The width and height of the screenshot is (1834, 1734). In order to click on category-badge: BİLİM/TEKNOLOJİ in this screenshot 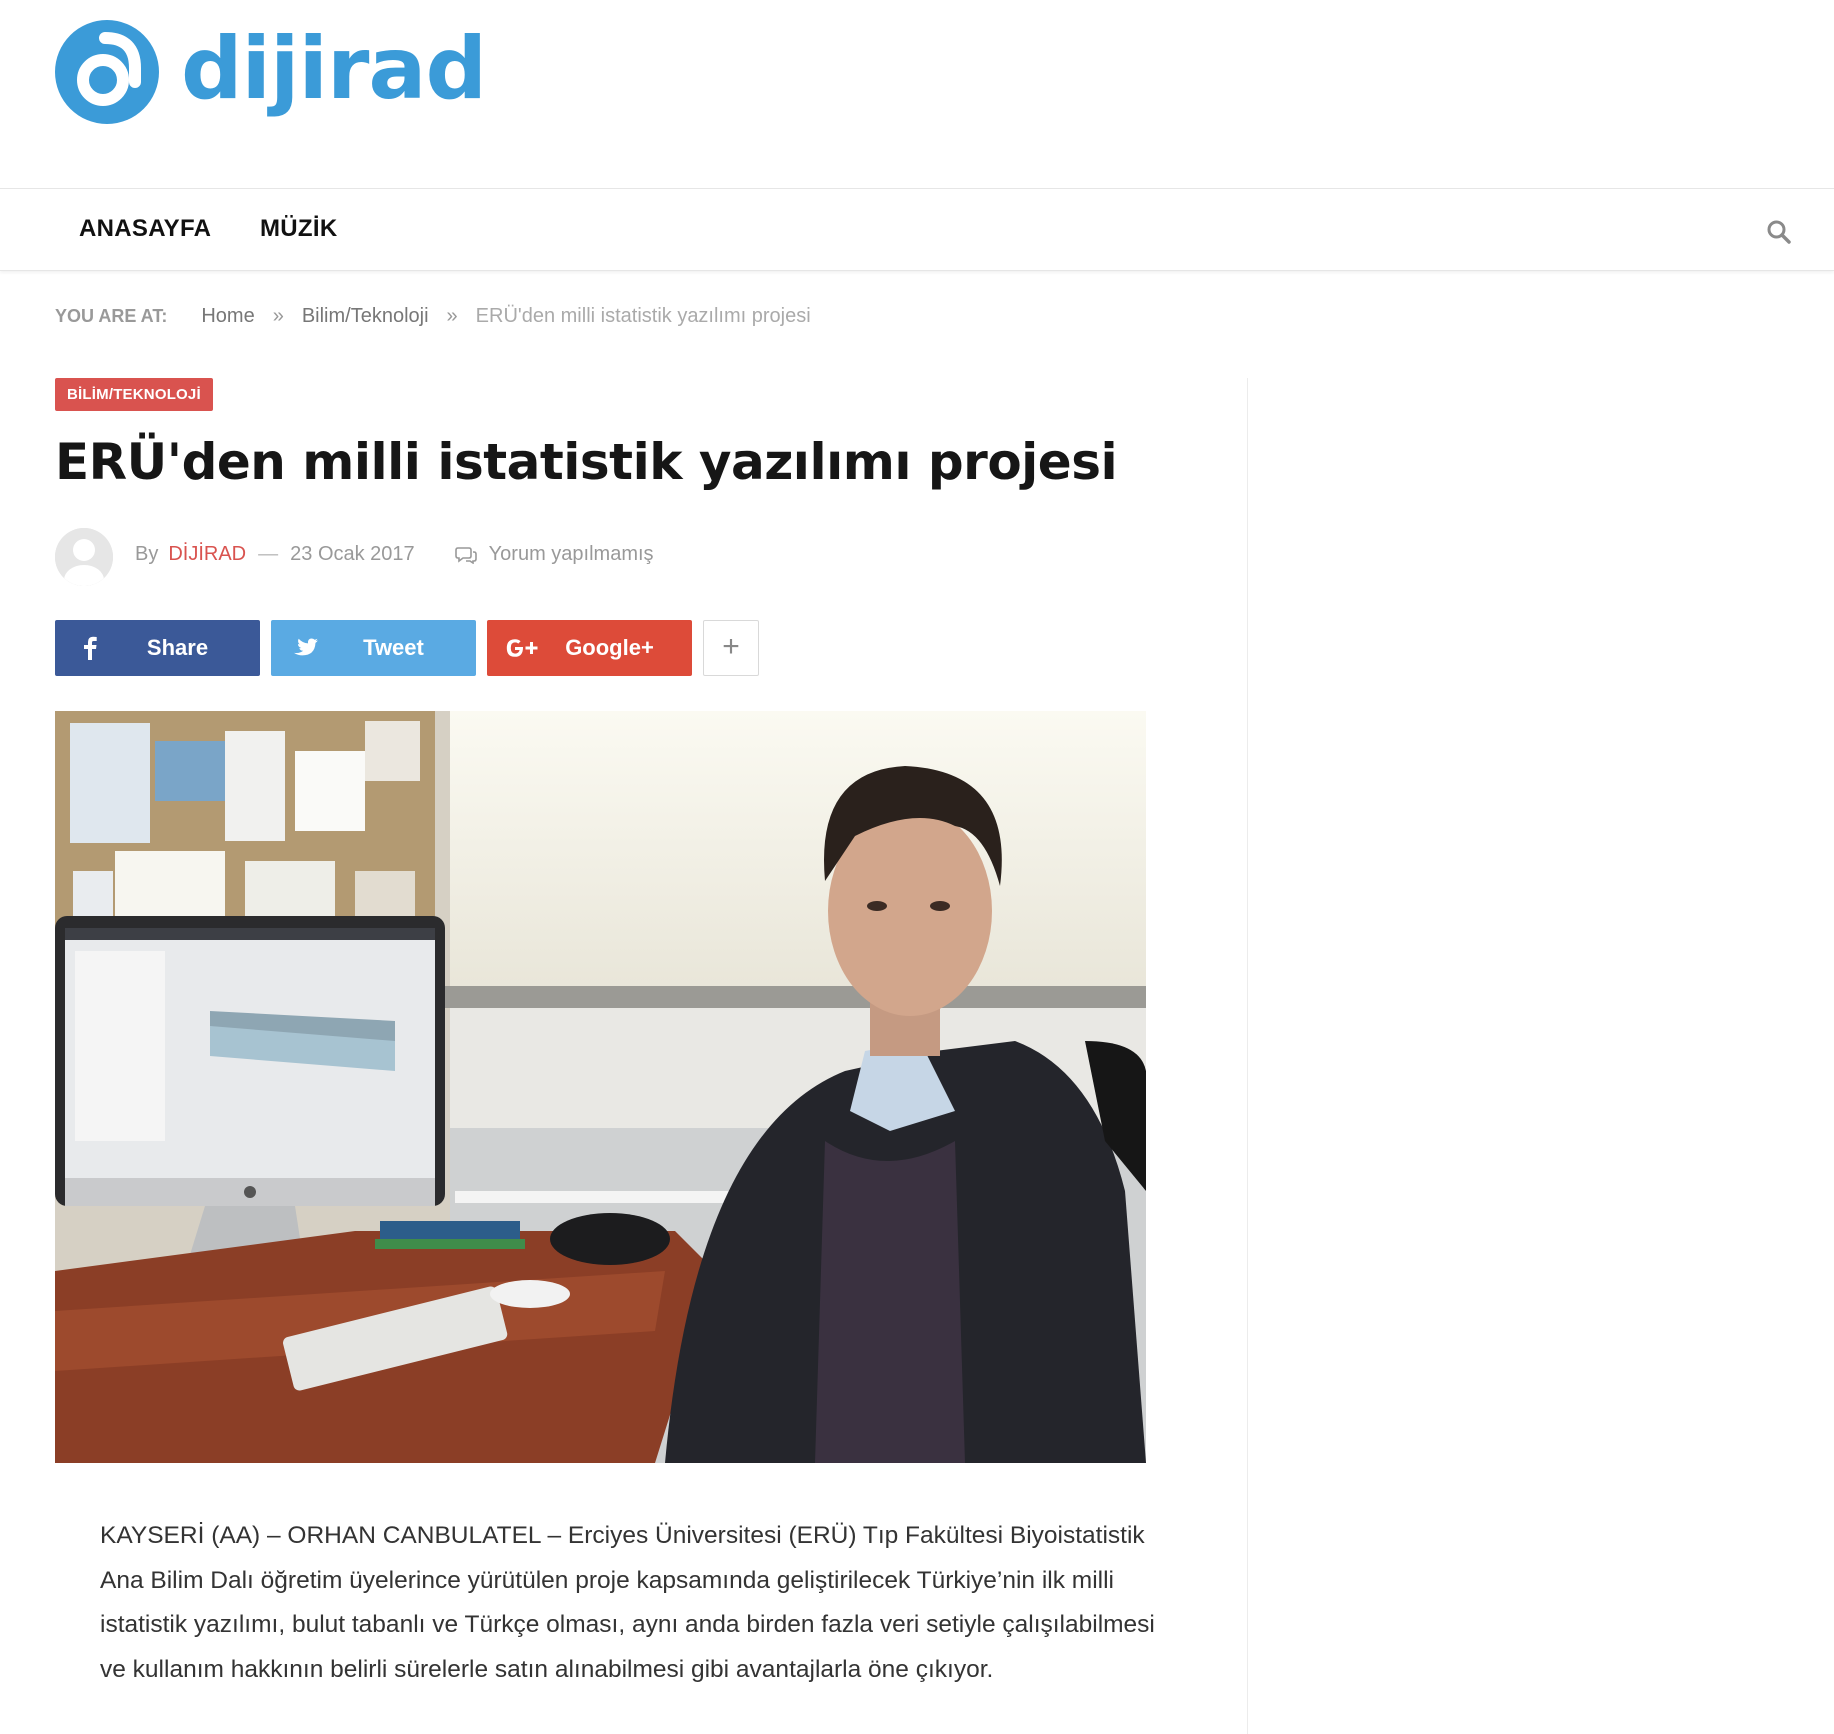, I will do `click(134, 394)`.